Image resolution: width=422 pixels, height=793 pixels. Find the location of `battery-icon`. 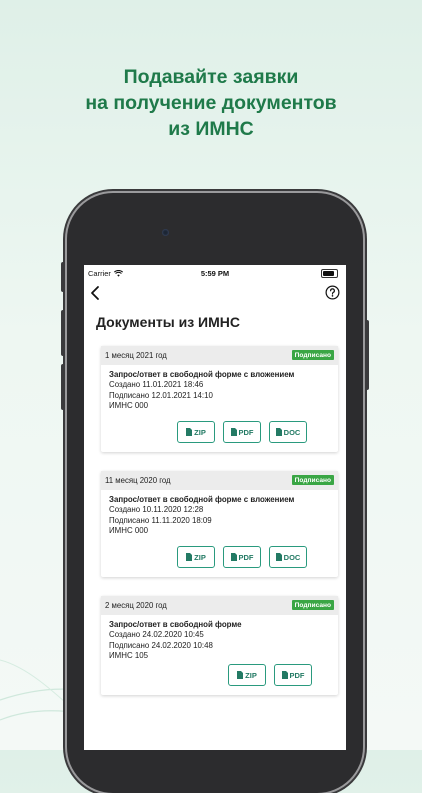

battery-icon is located at coordinates (329, 273).